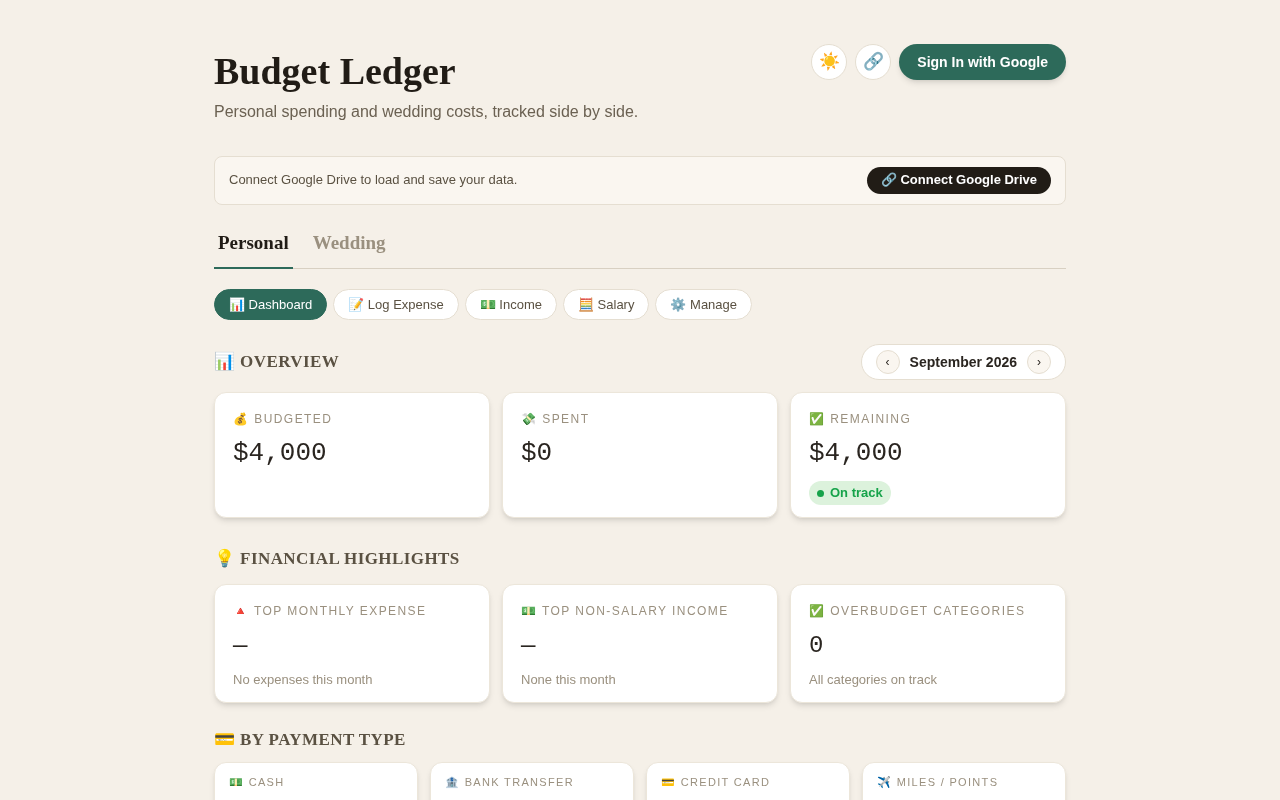 Image resolution: width=1280 pixels, height=800 pixels. I want to click on banner-message: Connect Google Drive to load and save your data., so click(373, 180).